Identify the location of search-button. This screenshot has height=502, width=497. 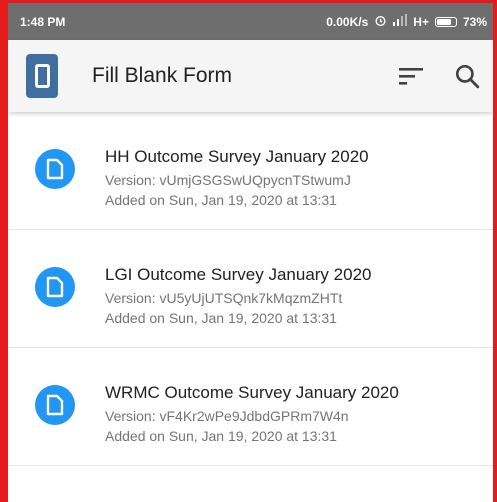
(467, 76).